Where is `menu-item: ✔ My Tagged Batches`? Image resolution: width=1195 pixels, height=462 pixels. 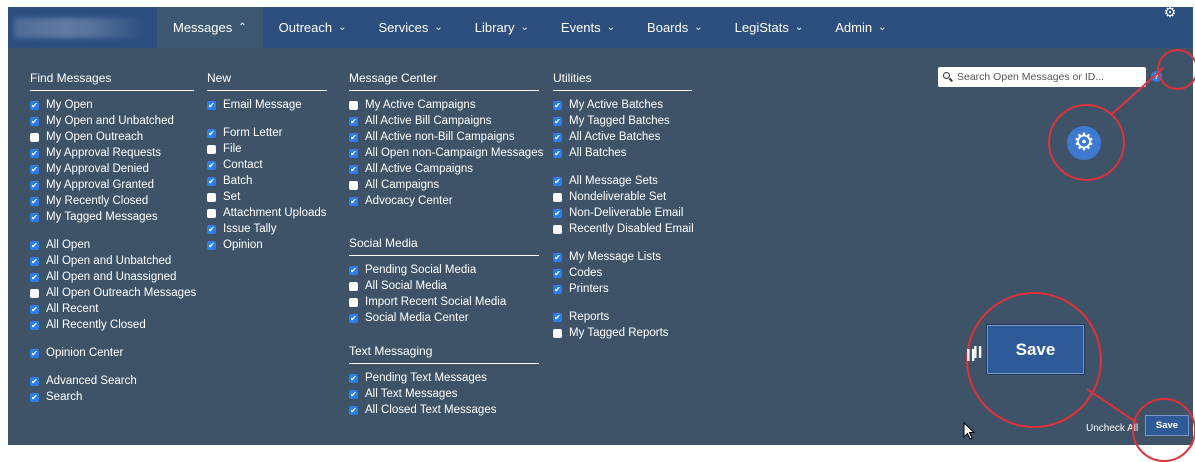 menu-item: ✔ My Tagged Batches is located at coordinates (622, 121).